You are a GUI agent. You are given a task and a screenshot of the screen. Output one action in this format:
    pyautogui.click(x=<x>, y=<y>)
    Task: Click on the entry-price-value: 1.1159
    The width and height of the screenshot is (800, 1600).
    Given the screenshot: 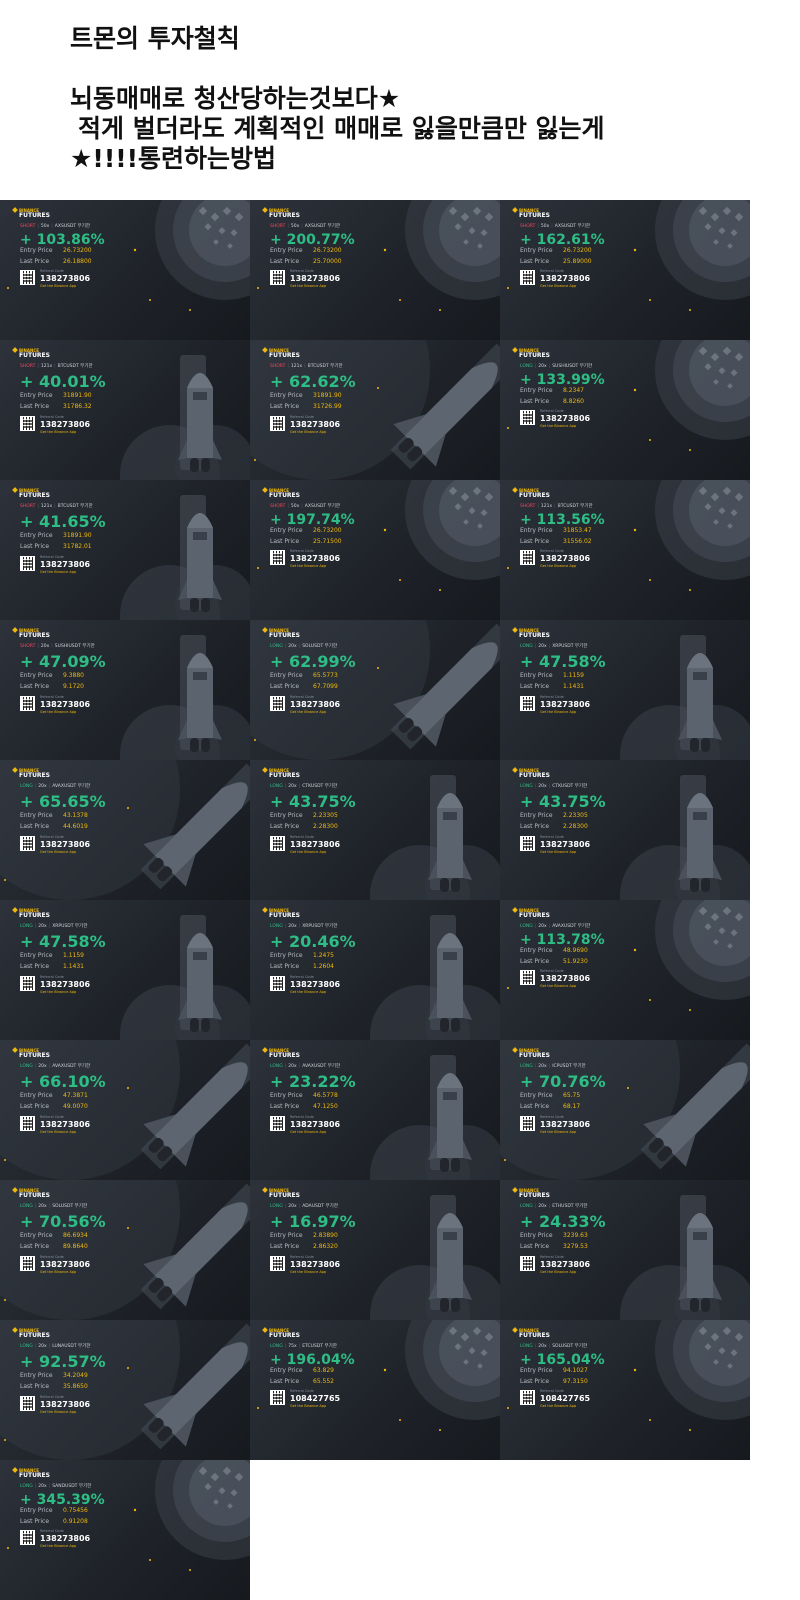 What is the action you would take?
    pyautogui.click(x=73, y=955)
    